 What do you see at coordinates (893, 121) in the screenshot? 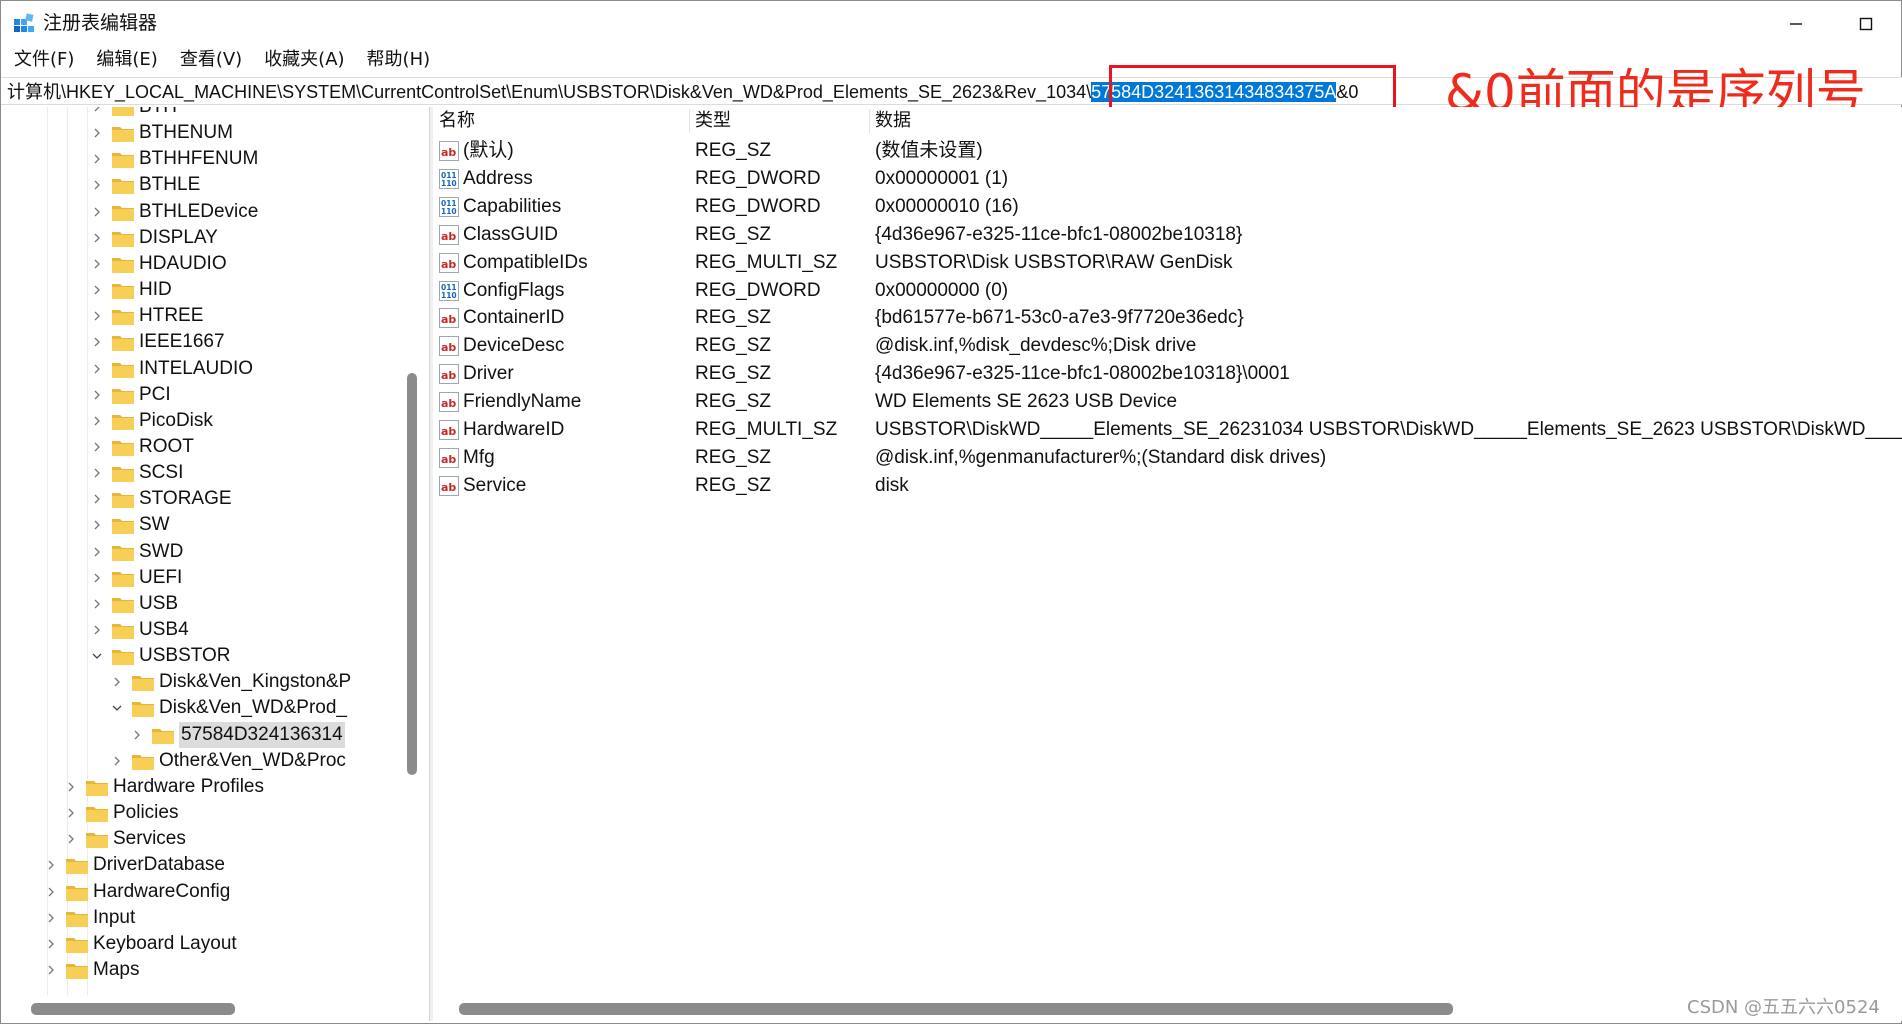
I see `column-header-data: 数据` at bounding box center [893, 121].